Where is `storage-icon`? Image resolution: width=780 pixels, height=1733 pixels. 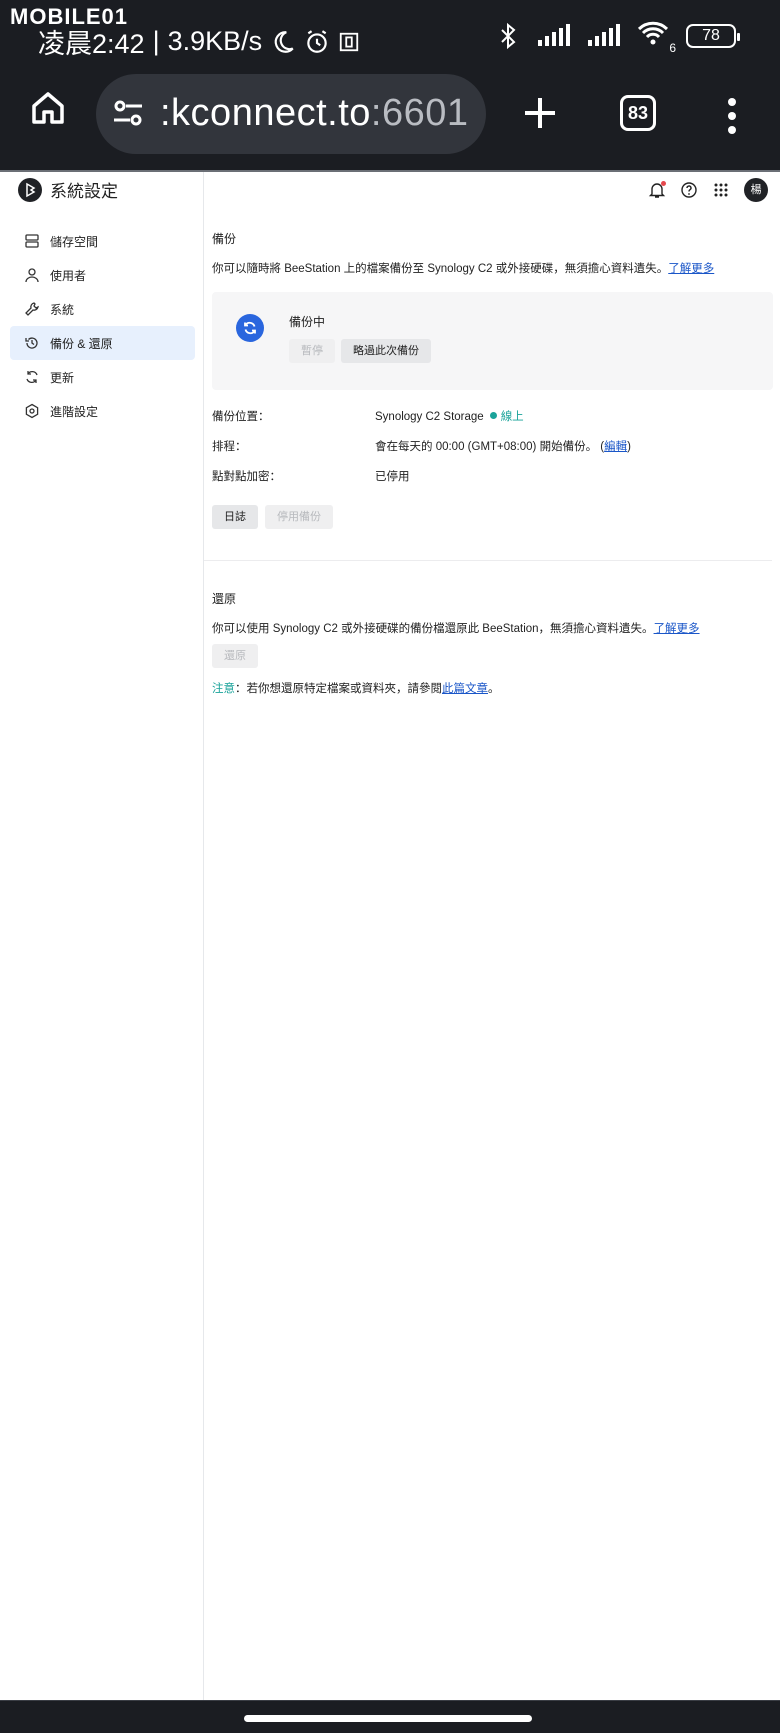 storage-icon is located at coordinates (32, 241).